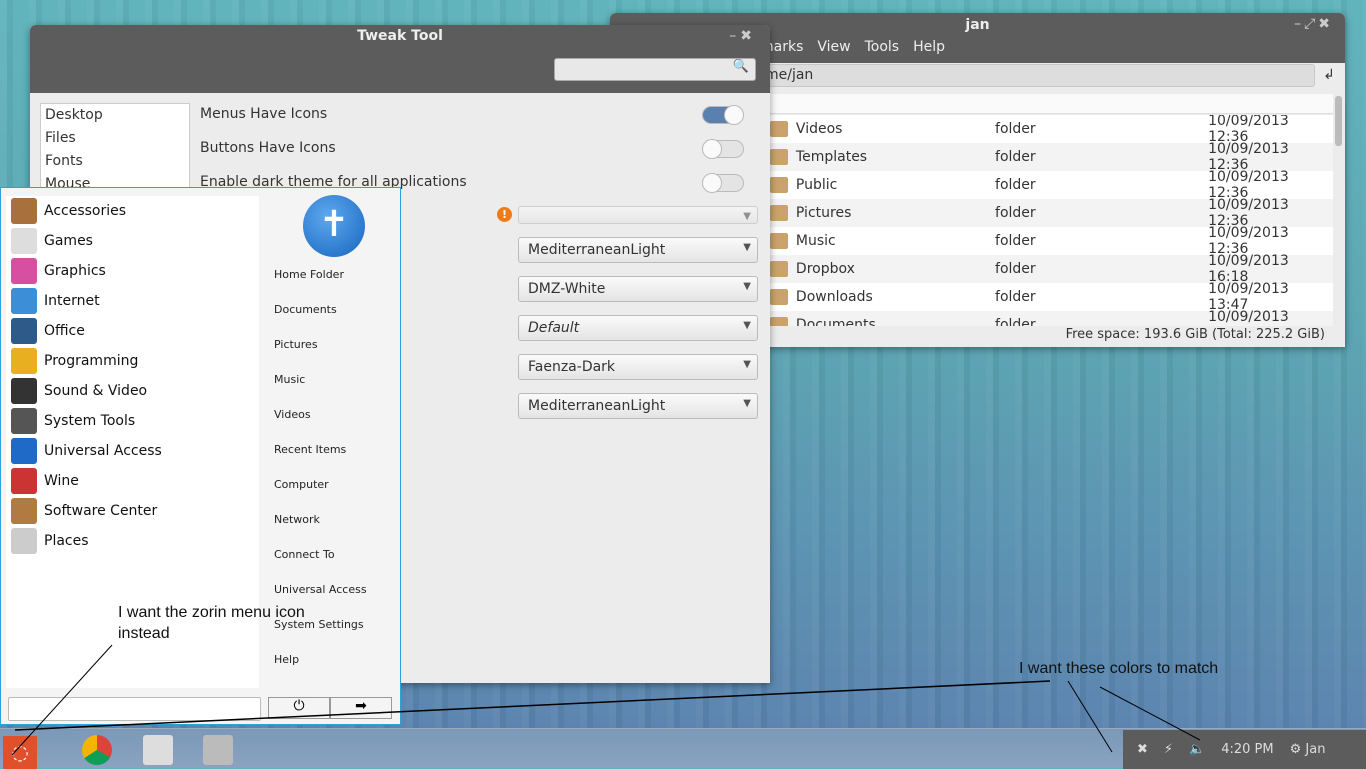  I want to click on system-tray: ✖ ⚡ 🔈 4:20 PM ⚙ Jan, so click(1244, 749).